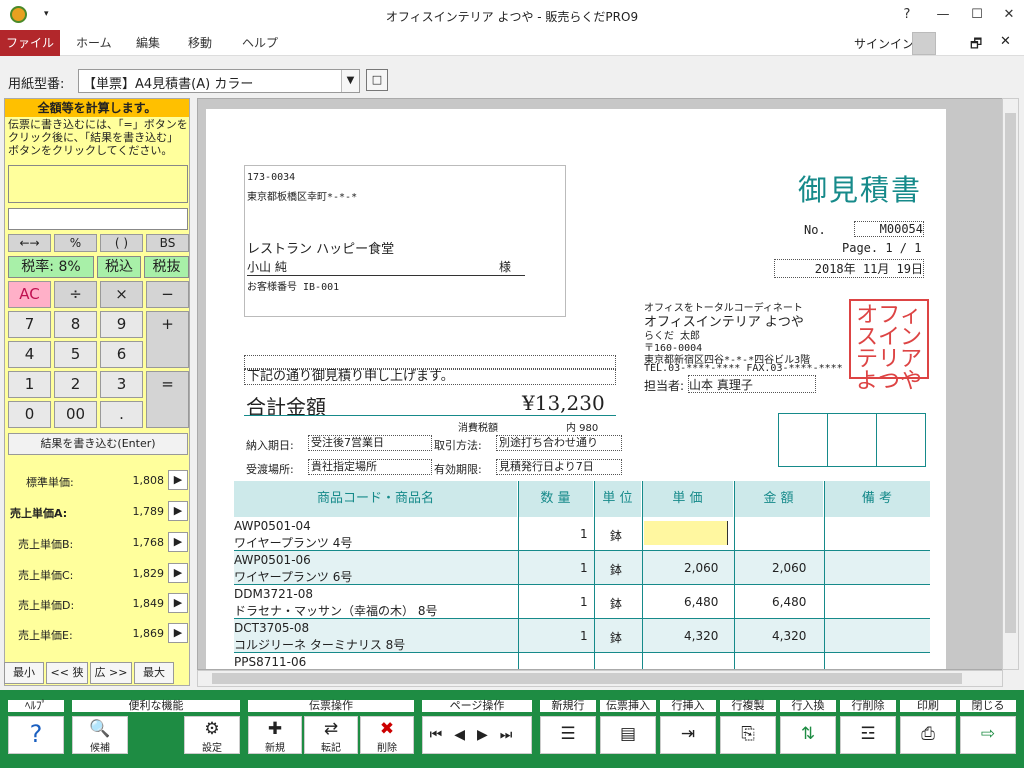  Describe the element at coordinates (988, 735) in the screenshot. I see `close-button: ⇨` at that location.